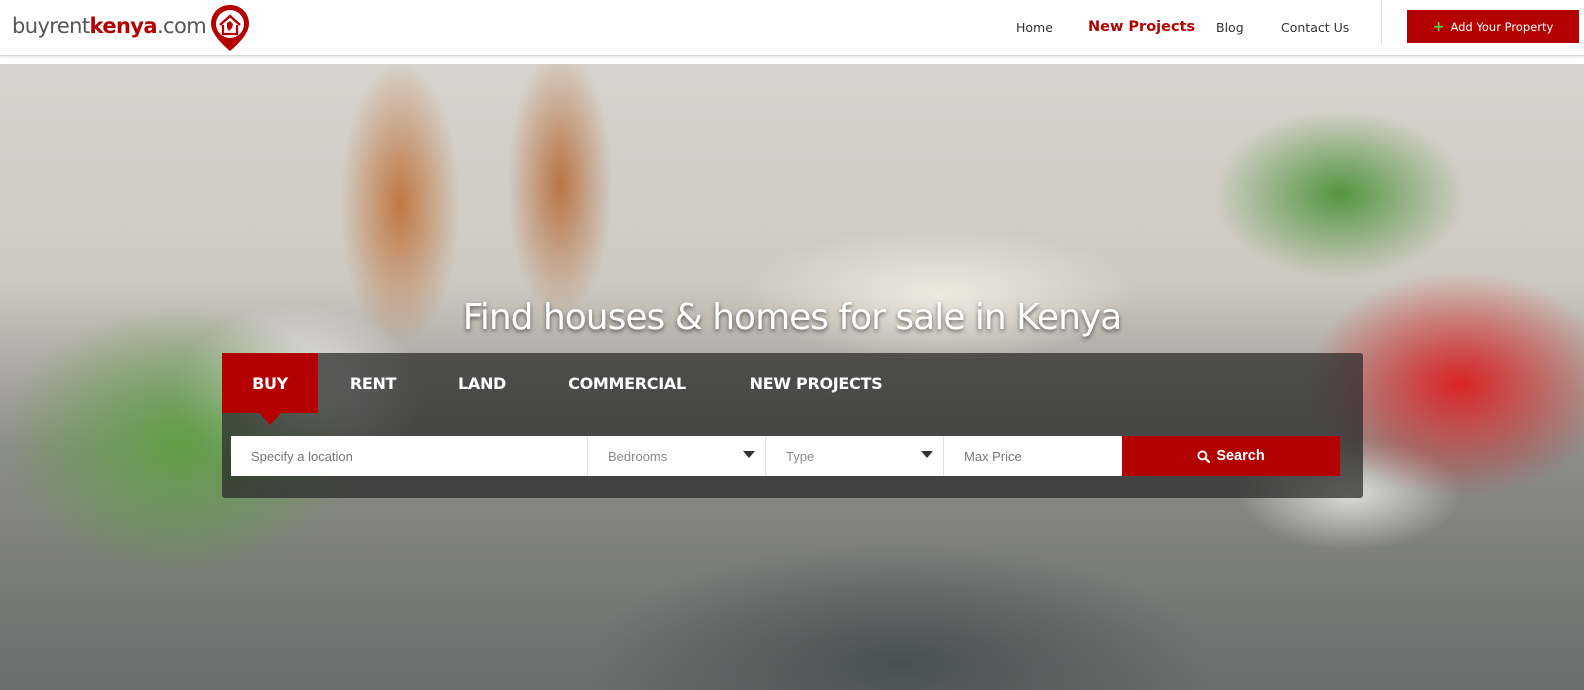 The width and height of the screenshot is (1584, 690). I want to click on search-button: Search, so click(1231, 456).